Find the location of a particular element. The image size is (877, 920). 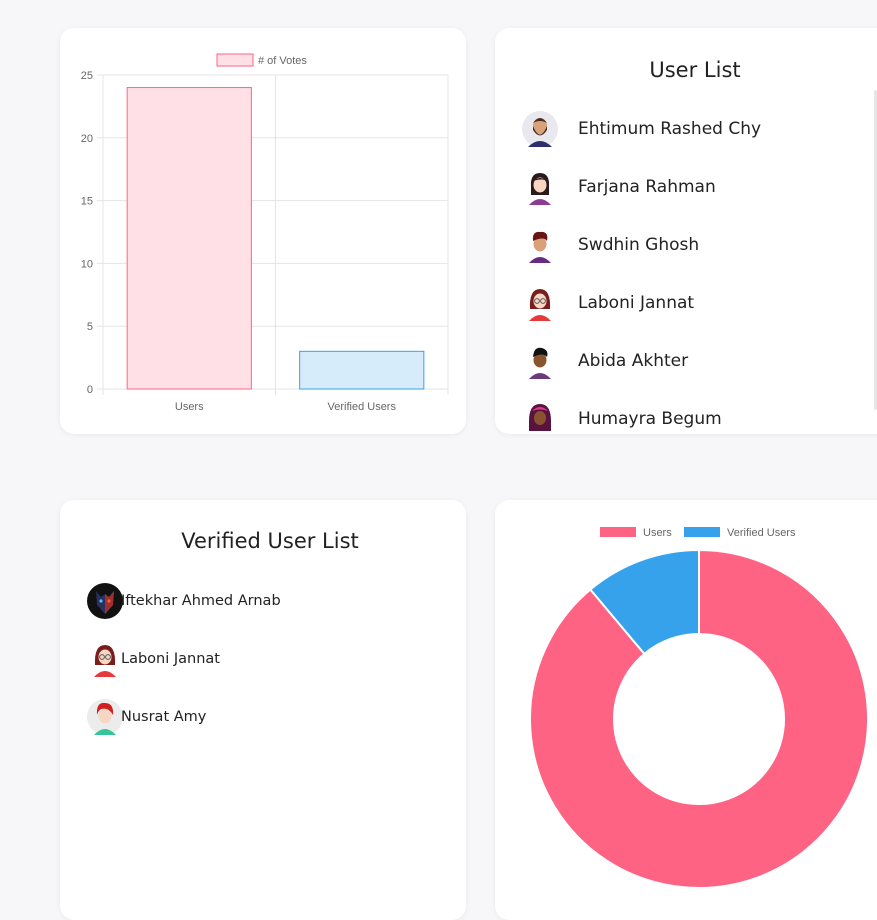

list-item: Farjana Rahman is located at coordinates (641, 187).